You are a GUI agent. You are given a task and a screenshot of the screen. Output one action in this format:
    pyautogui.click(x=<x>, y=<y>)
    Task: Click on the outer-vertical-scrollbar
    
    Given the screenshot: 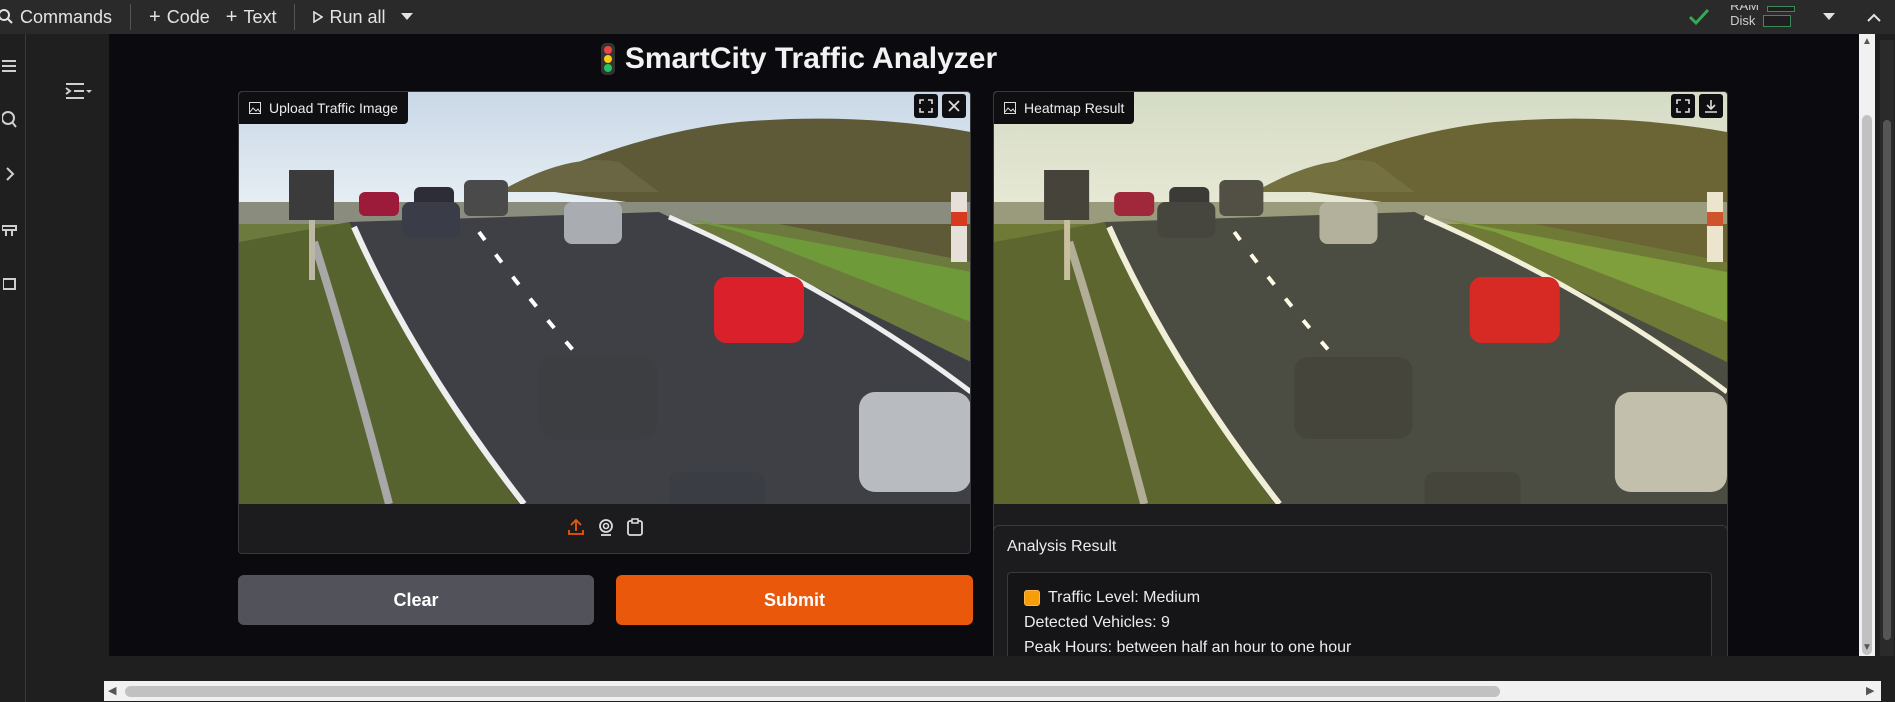 What is the action you would take?
    pyautogui.click(x=1887, y=350)
    